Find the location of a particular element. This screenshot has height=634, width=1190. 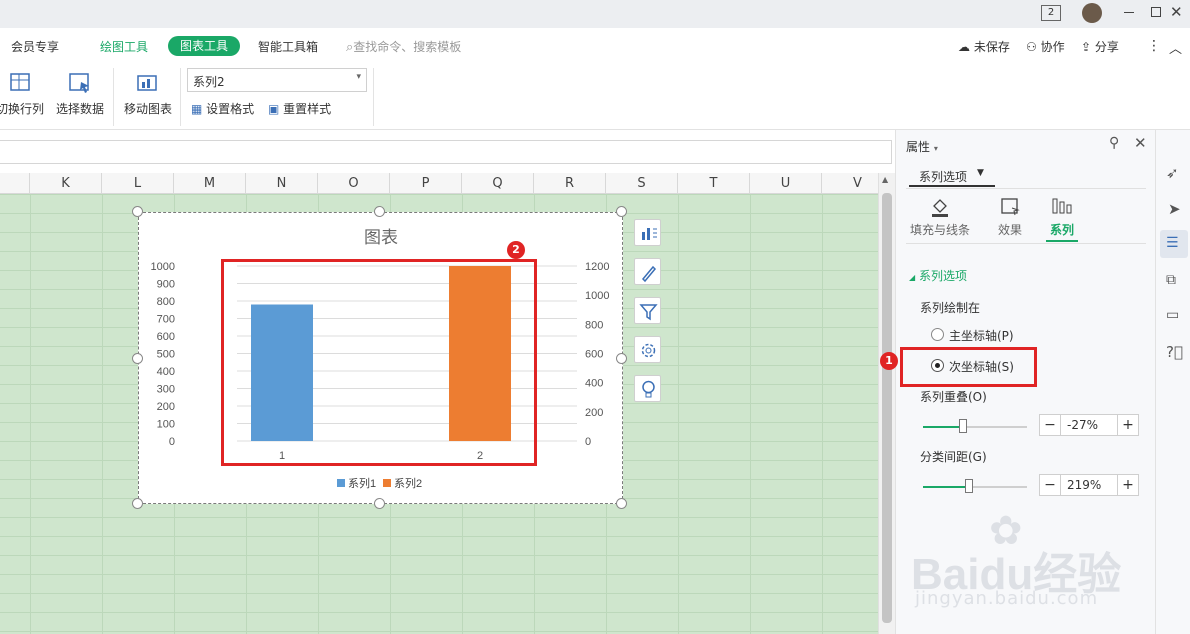

resize-handle-br is located at coordinates (621, 503).